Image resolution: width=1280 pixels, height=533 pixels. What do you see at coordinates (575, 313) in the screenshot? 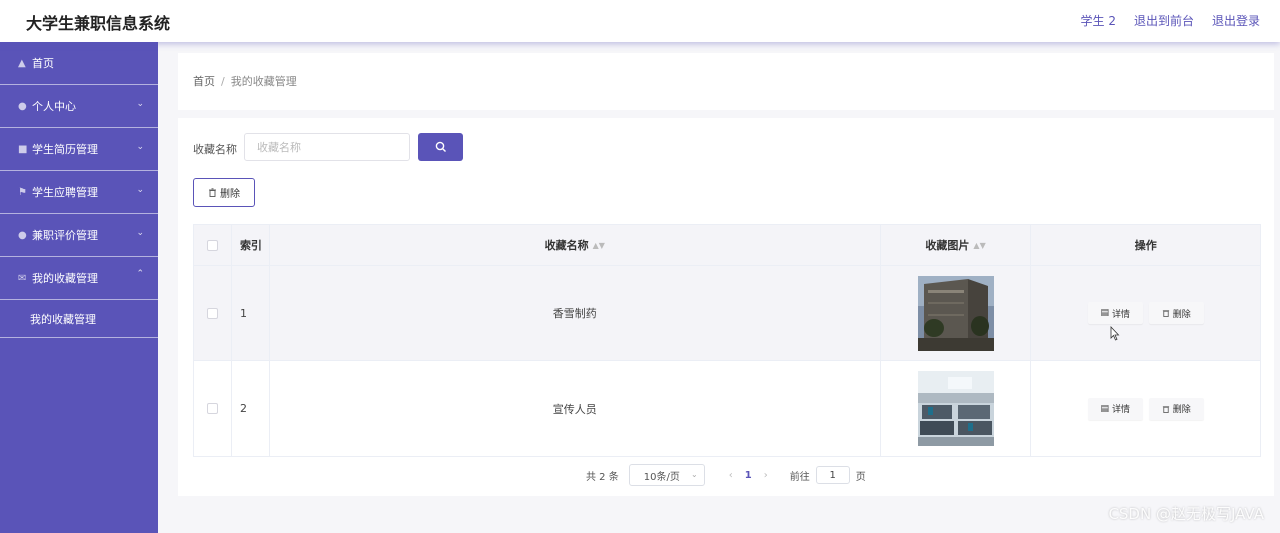
I see `row-name: 香雪制药` at bounding box center [575, 313].